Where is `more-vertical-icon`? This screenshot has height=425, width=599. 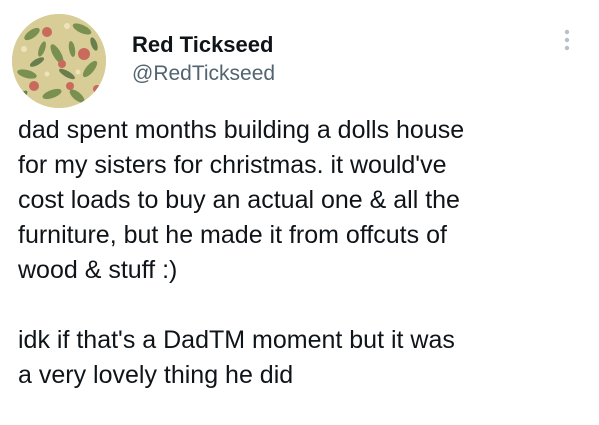 more-vertical-icon is located at coordinates (567, 41).